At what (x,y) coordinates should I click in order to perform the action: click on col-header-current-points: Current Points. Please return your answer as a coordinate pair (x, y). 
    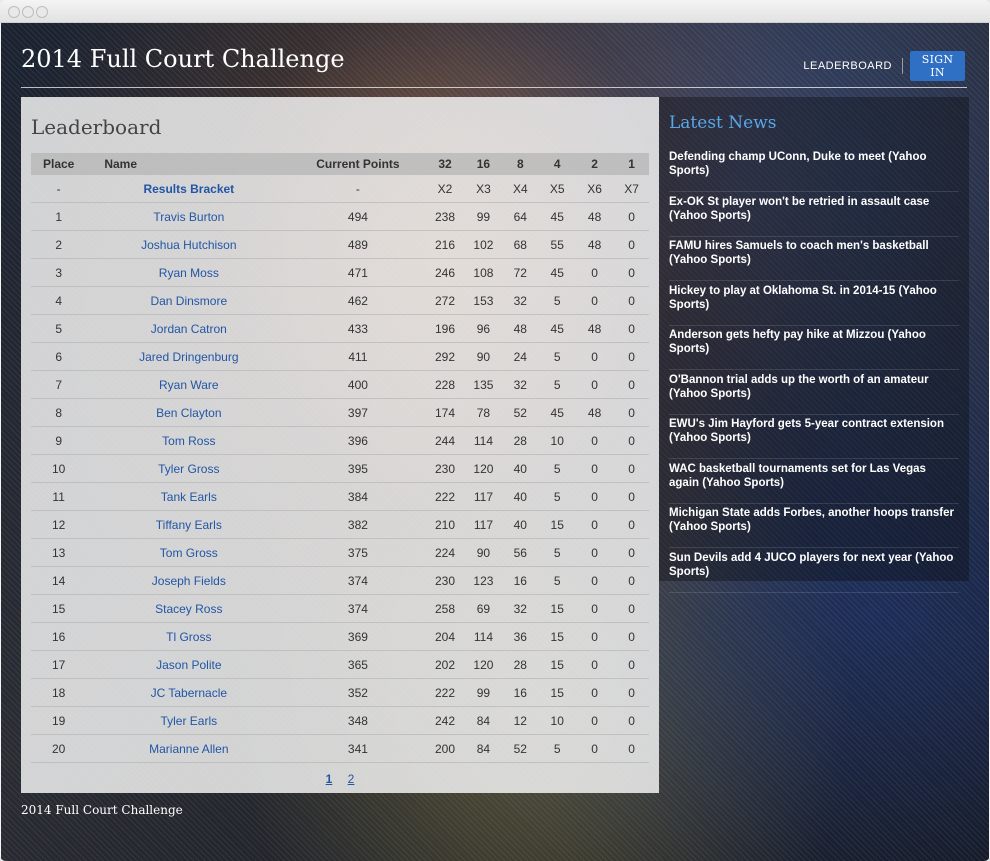
    Looking at the image, I should click on (358, 164).